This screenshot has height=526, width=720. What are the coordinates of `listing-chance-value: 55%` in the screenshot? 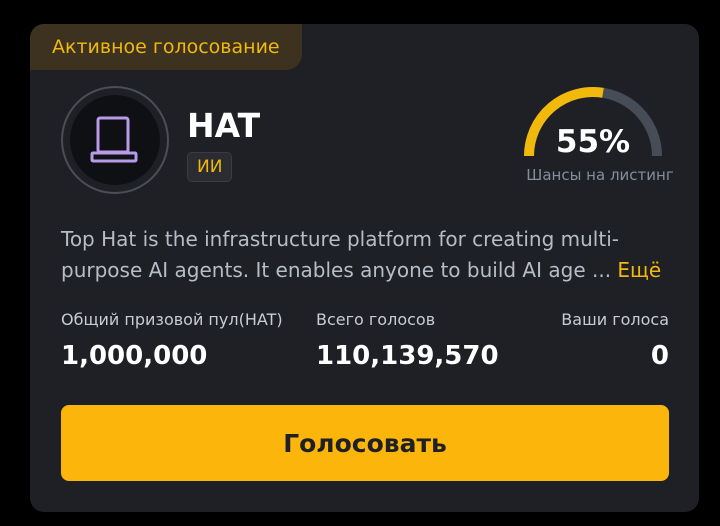 It's located at (593, 142).